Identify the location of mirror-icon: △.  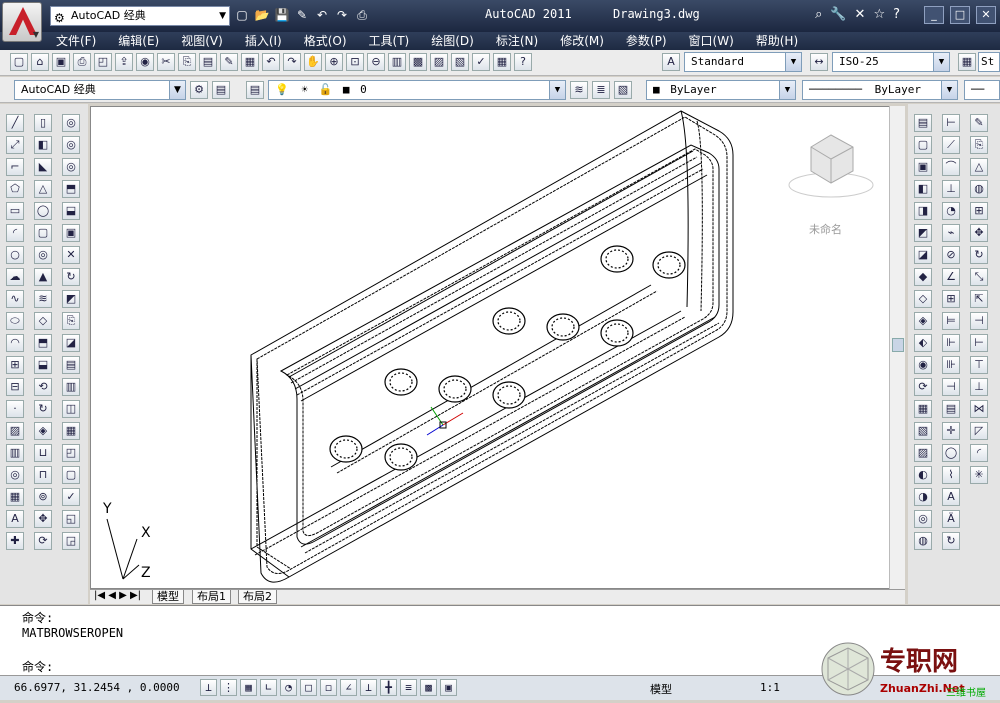
(979, 167).